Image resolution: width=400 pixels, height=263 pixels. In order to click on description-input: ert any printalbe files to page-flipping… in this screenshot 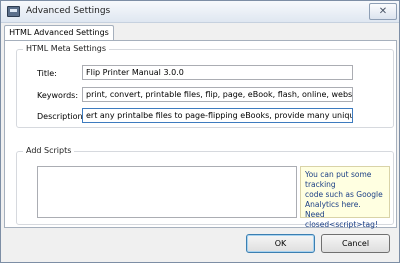, I will do `click(217, 115)`.